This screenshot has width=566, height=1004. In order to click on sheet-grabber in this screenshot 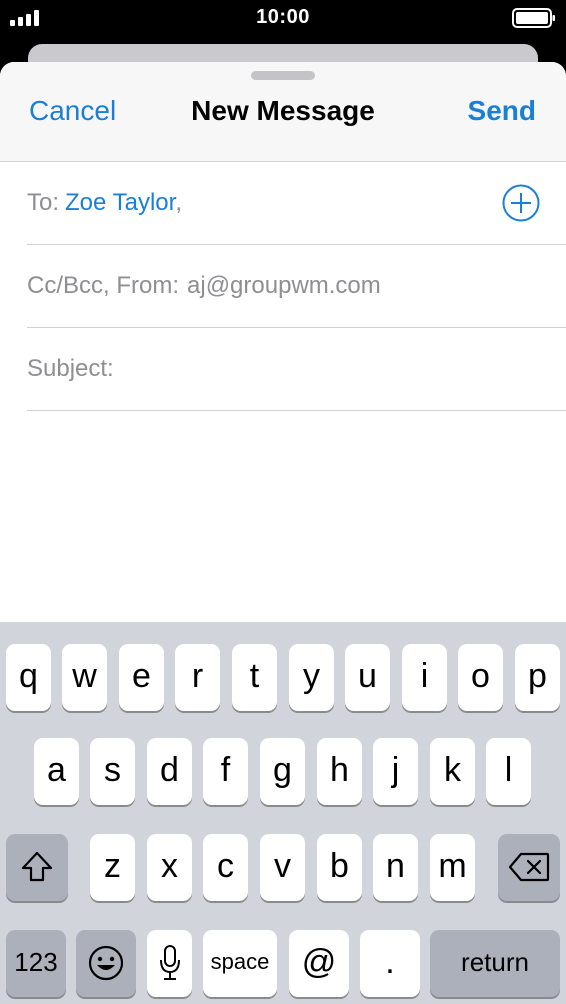, I will do `click(283, 75)`.